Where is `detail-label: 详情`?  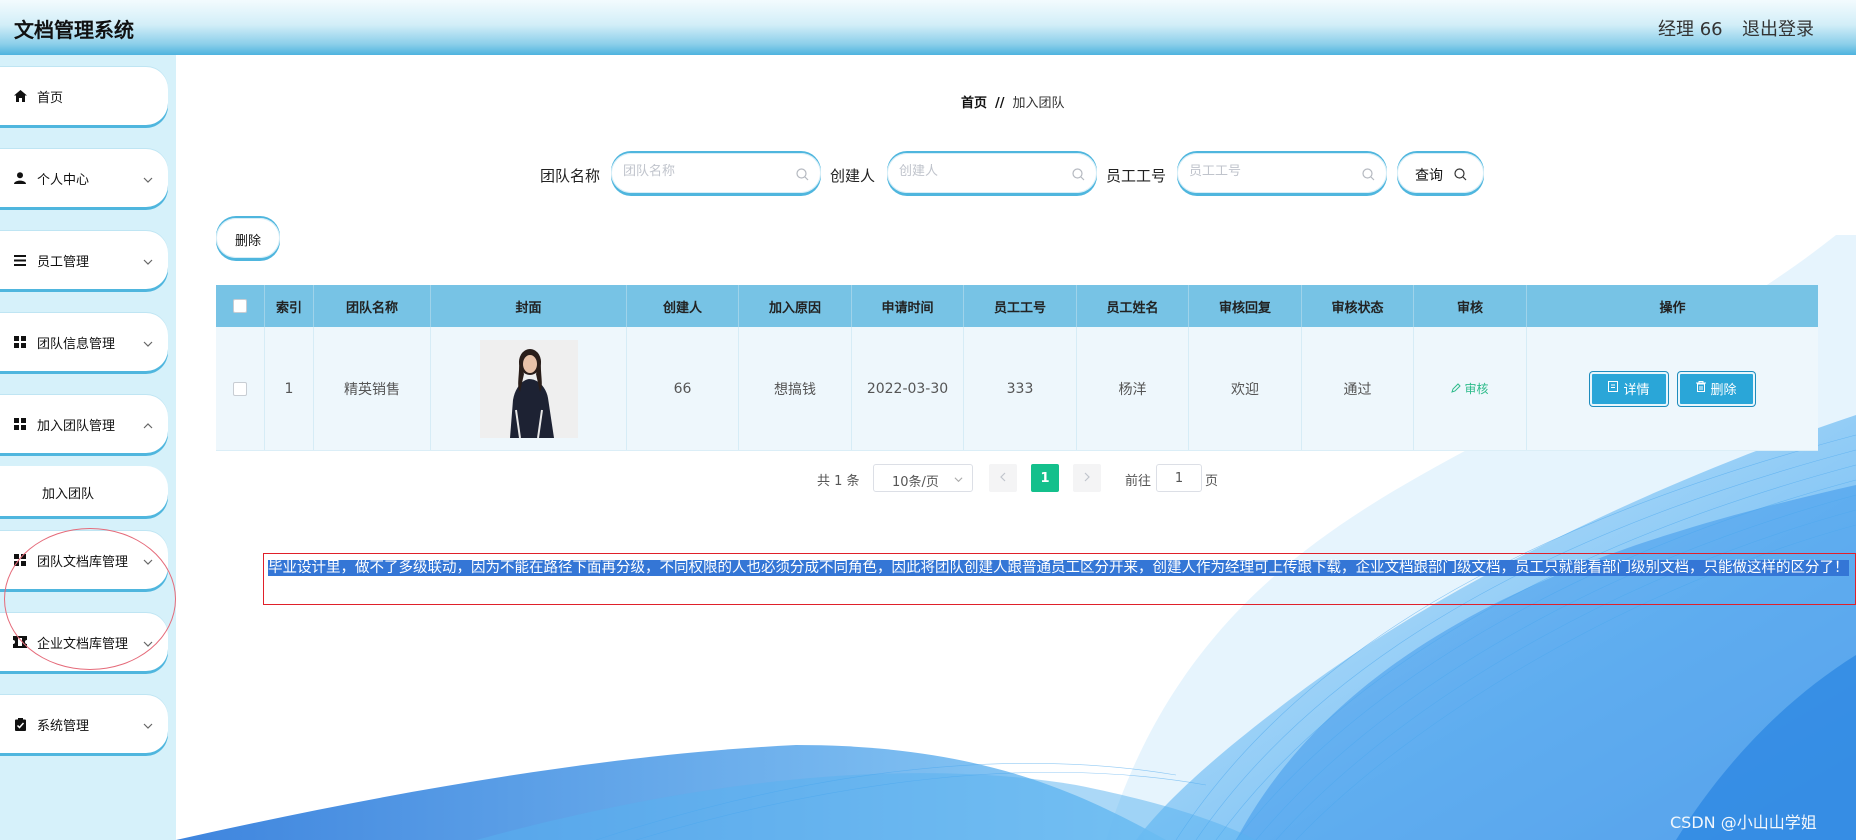 detail-label: 详情 is located at coordinates (1636, 390).